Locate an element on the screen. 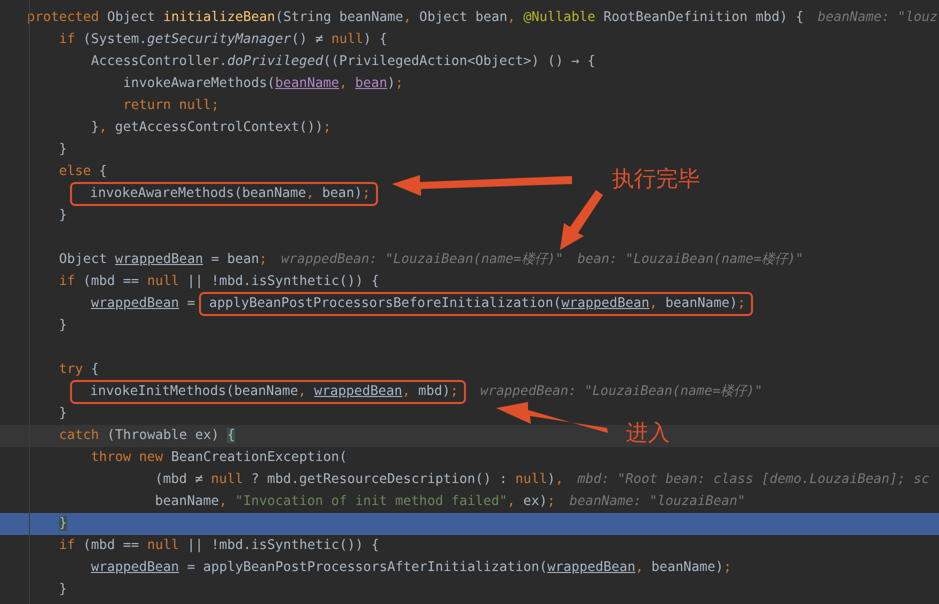 This screenshot has width=939, height=604. code-line: (mbd ≠ null ? mbd.getResourceDescription() : null), is located at coordinates (359, 480).